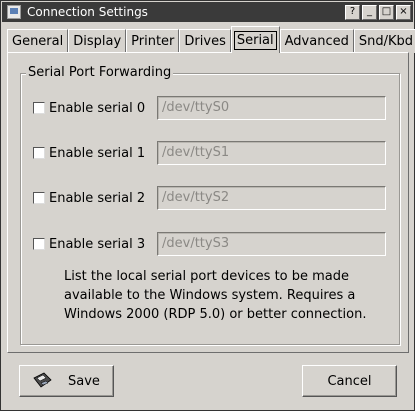 This screenshot has width=415, height=411. I want to click on tab-snd-kbd: Snd/Kbd, so click(384, 41).